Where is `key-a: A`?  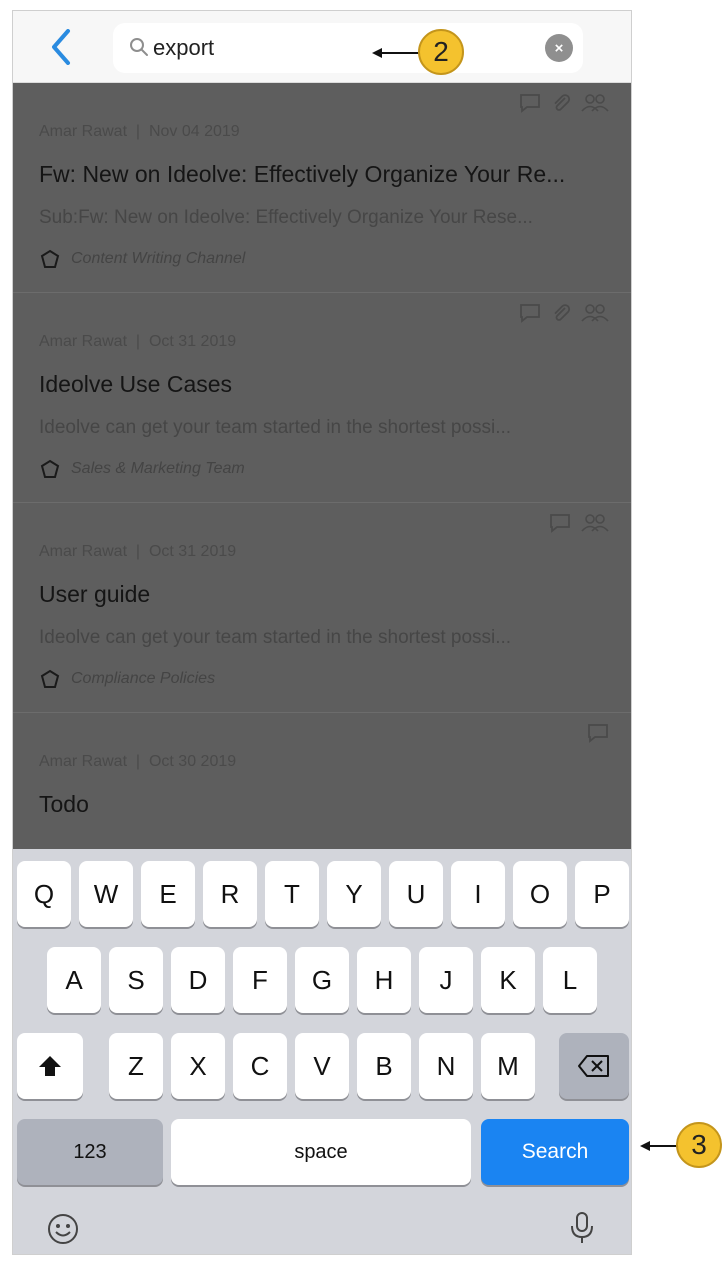 key-a: A is located at coordinates (74, 980).